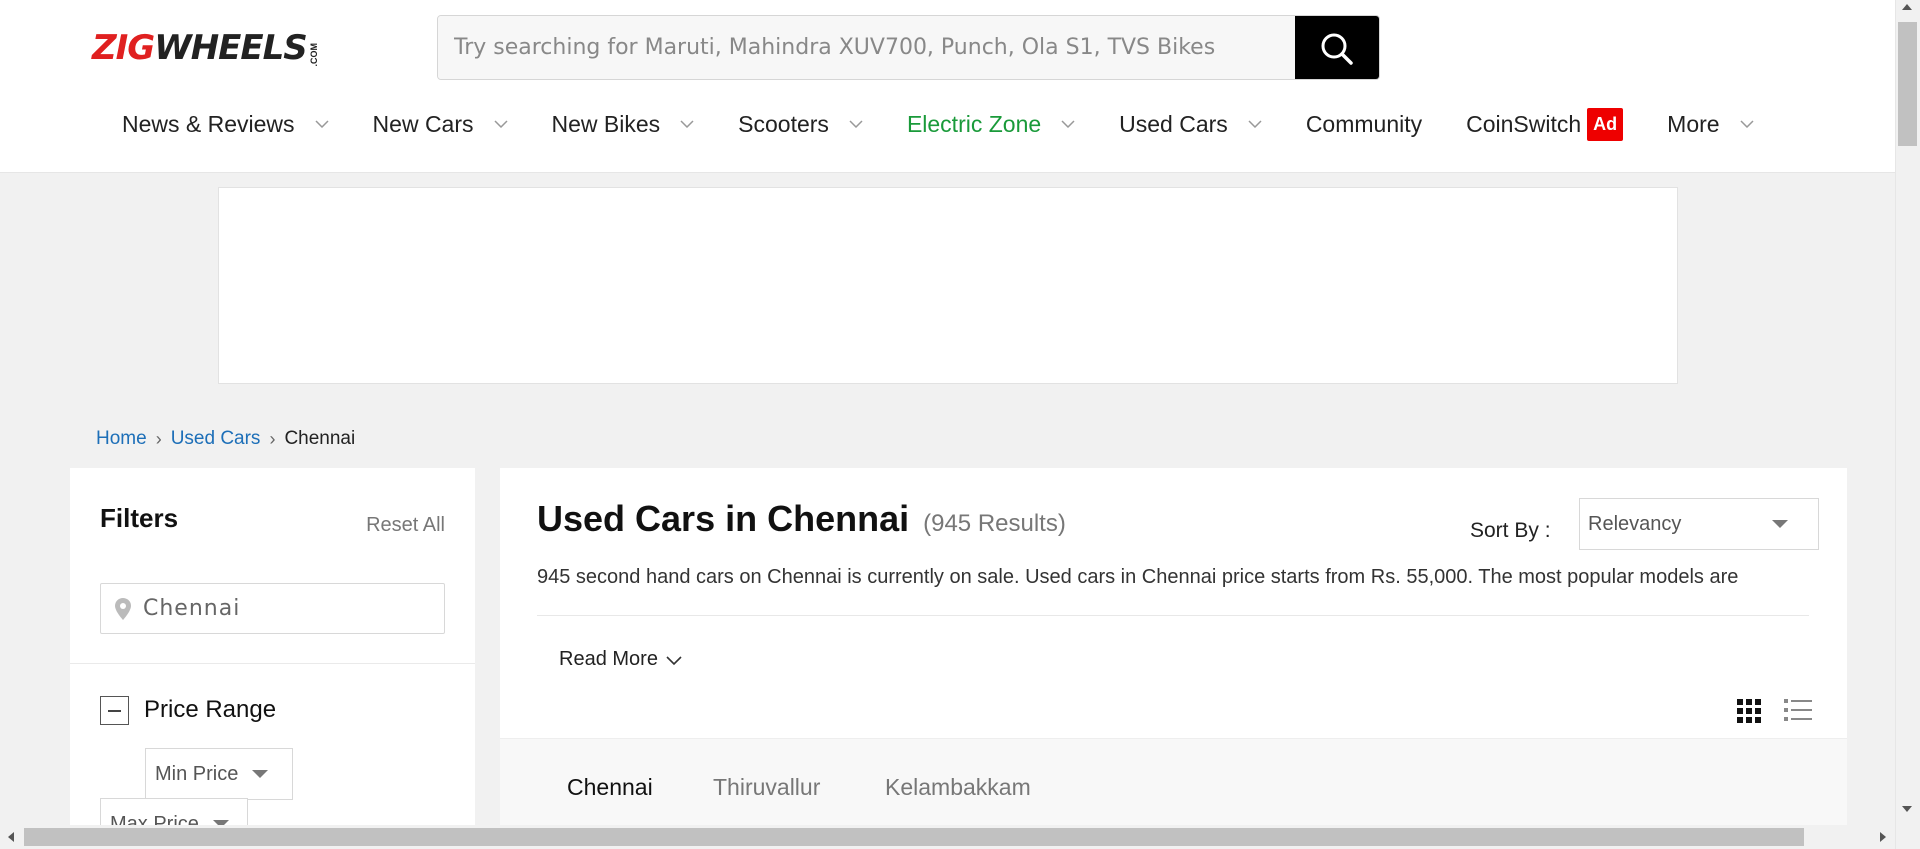 This screenshot has width=1920, height=849. What do you see at coordinates (197, 773) in the screenshot?
I see `min-price-label: Min Price` at bounding box center [197, 773].